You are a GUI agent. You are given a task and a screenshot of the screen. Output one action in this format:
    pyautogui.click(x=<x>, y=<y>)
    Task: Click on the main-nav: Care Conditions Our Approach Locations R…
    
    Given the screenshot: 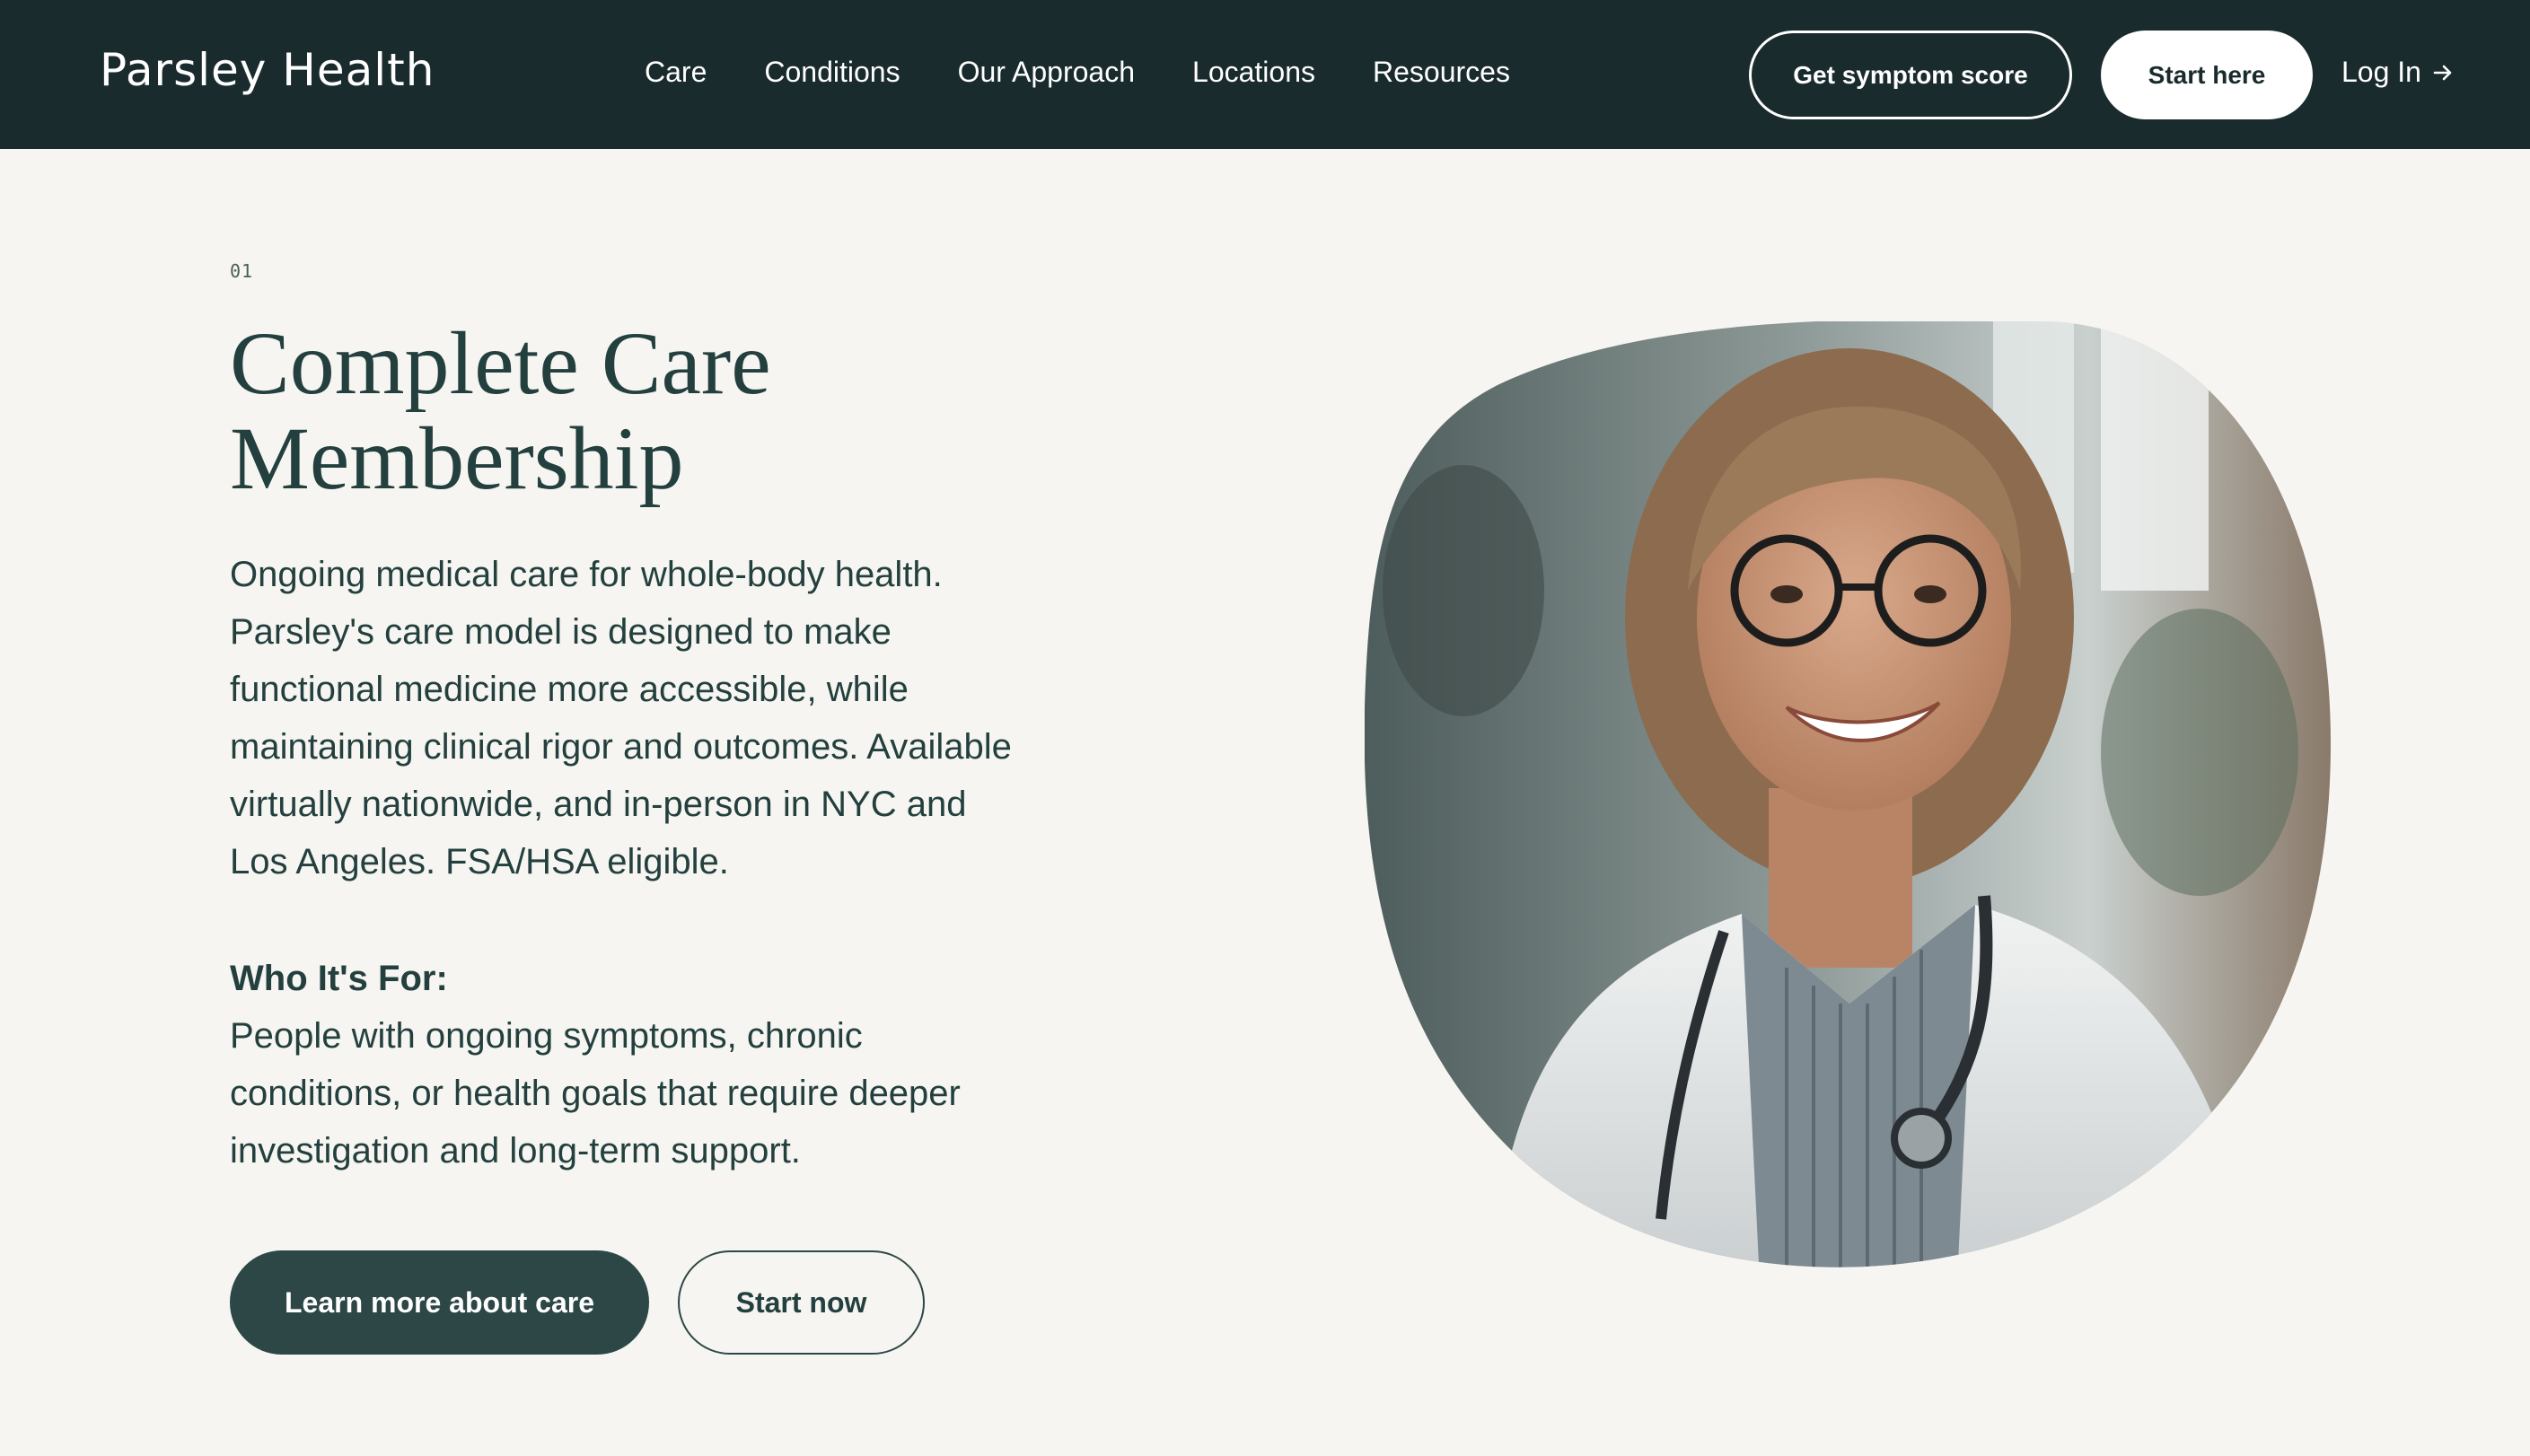 What is the action you would take?
    pyautogui.click(x=1077, y=72)
    